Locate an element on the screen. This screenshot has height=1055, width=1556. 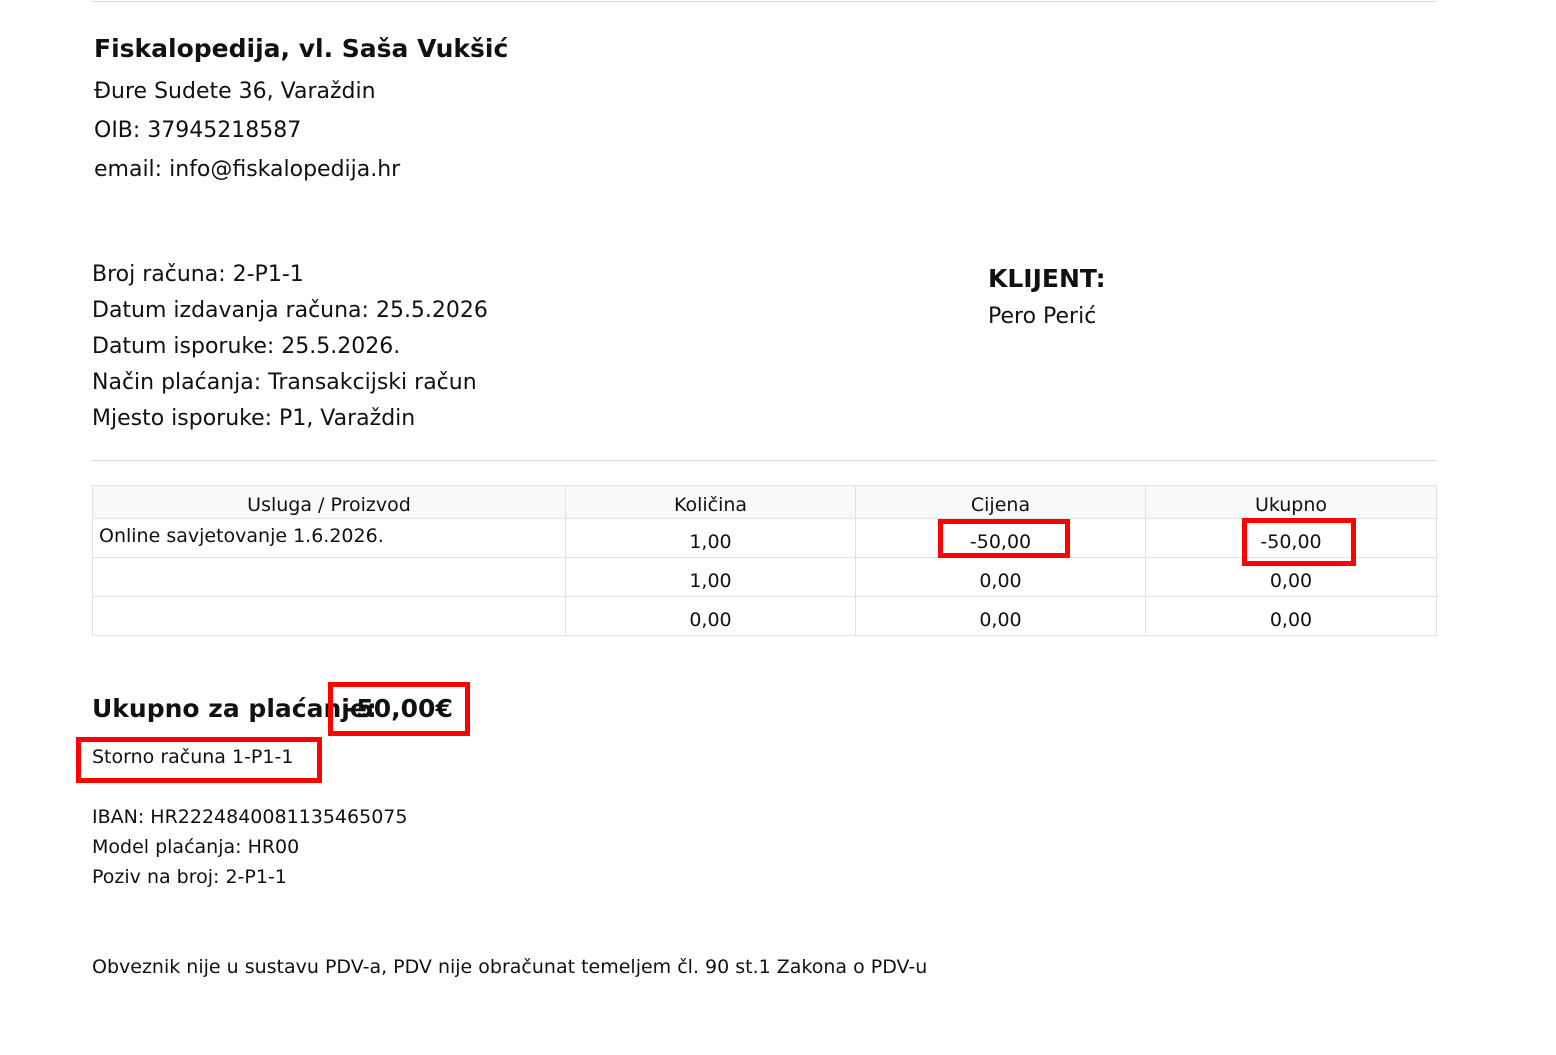
payment-model: Model plaćanja: HR00 is located at coordinates (196, 847).